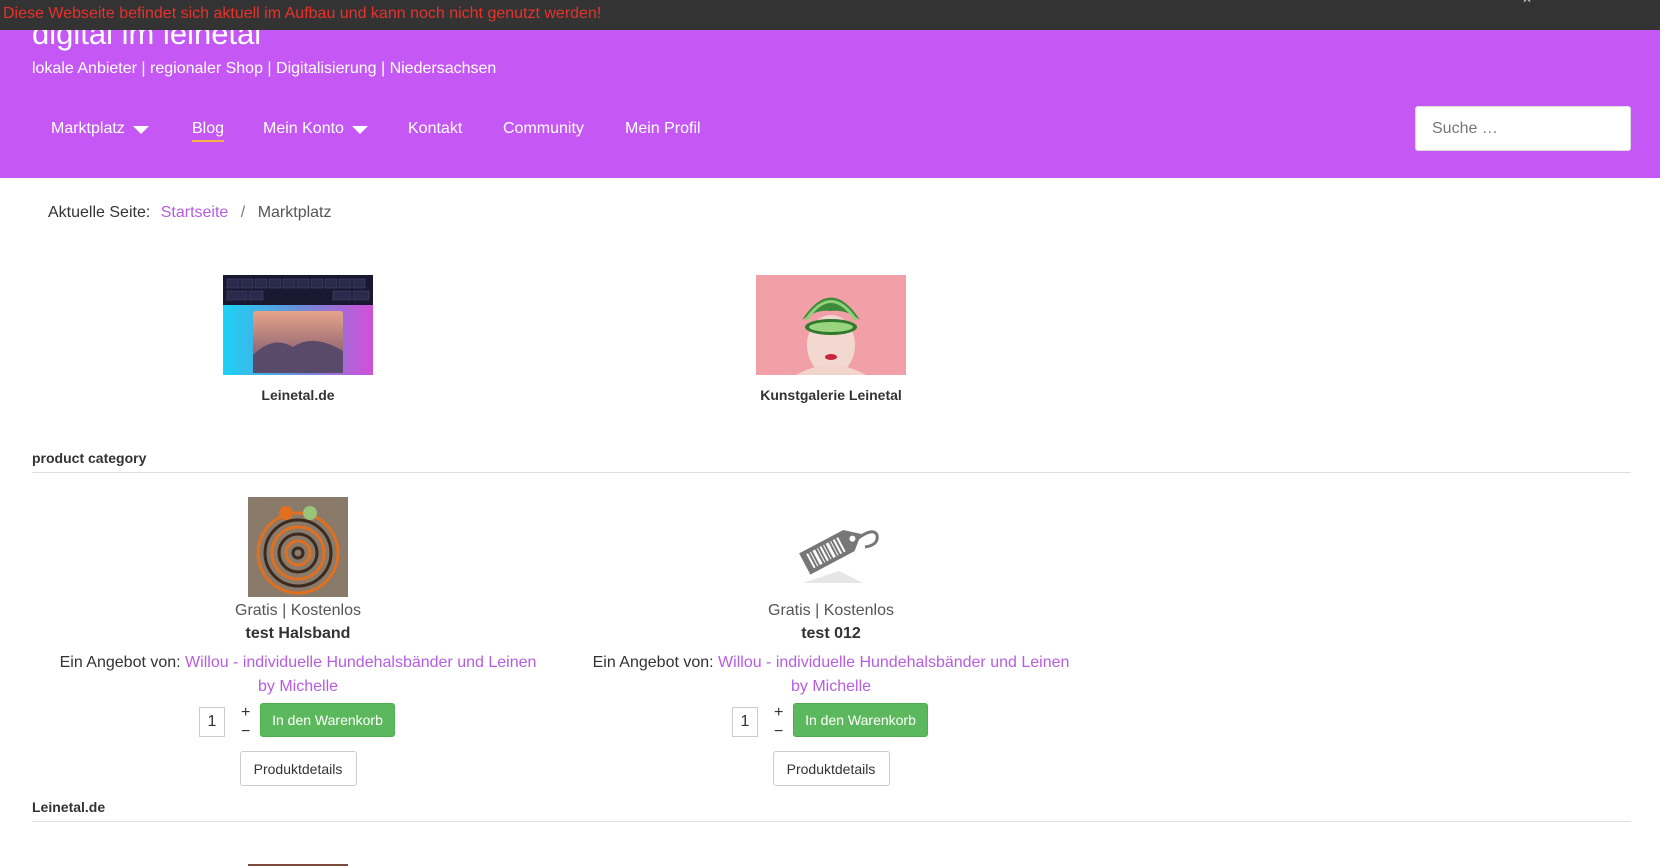 The width and height of the screenshot is (1660, 866). I want to click on close-icon: ✕, so click(1527, 3).